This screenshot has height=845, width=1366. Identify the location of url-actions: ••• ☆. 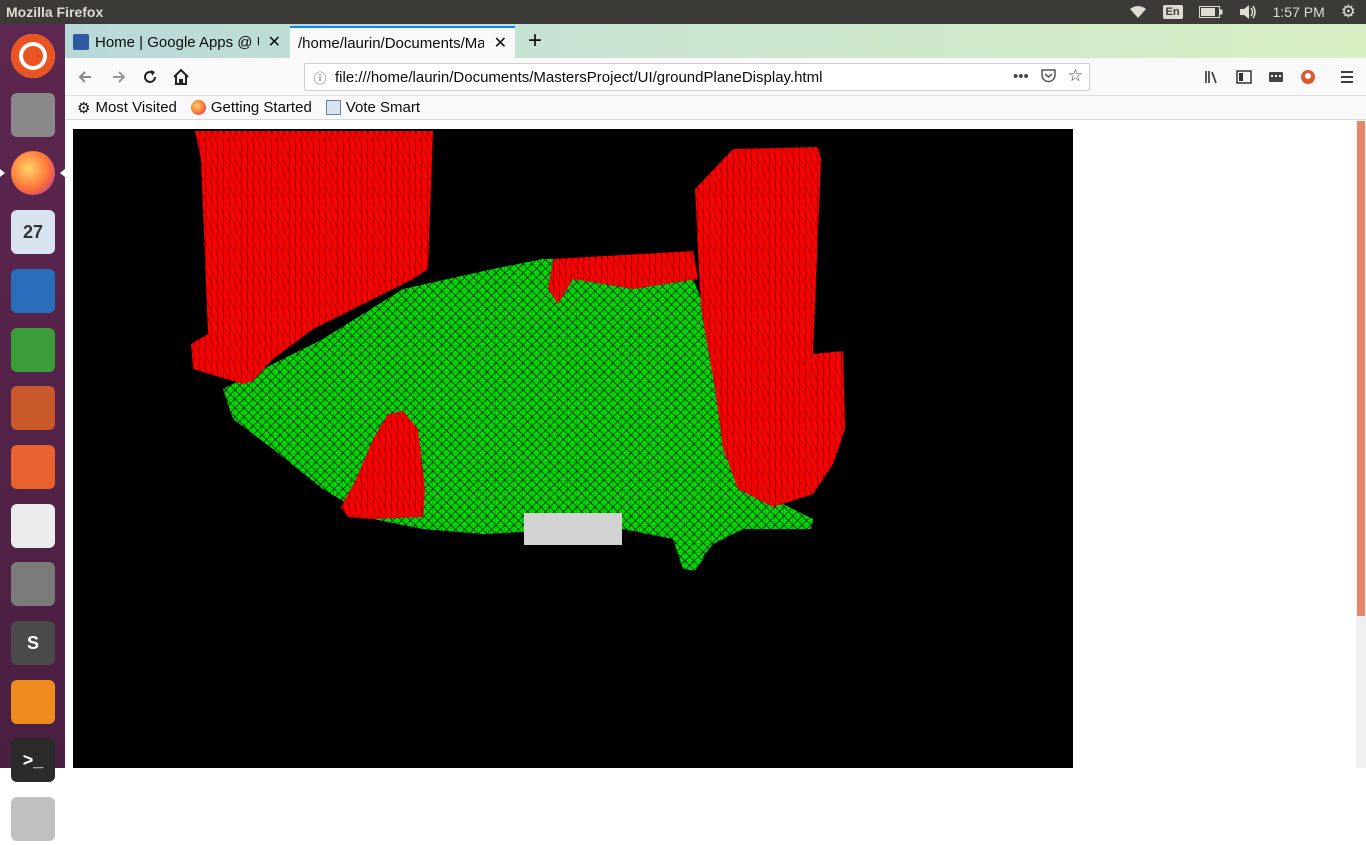
(1051, 77).